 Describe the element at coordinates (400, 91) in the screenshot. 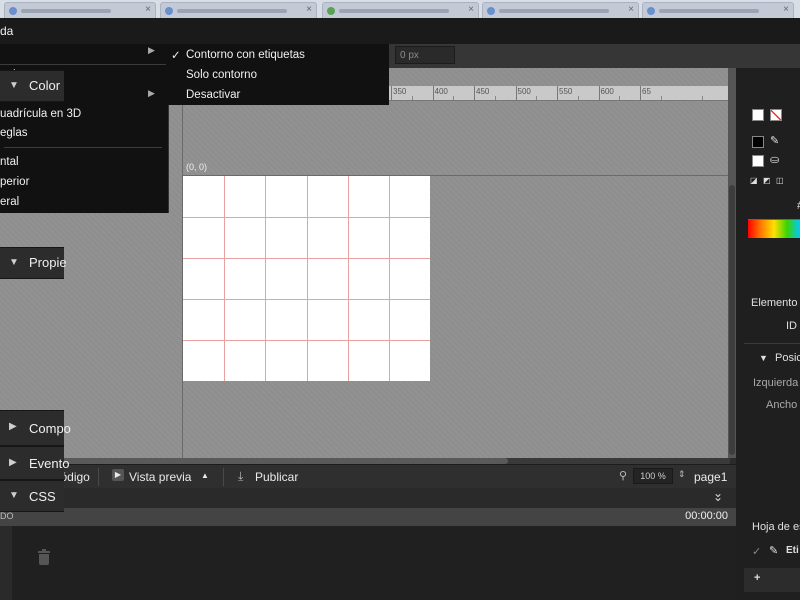

I see `ruler-tick-label: 350` at that location.